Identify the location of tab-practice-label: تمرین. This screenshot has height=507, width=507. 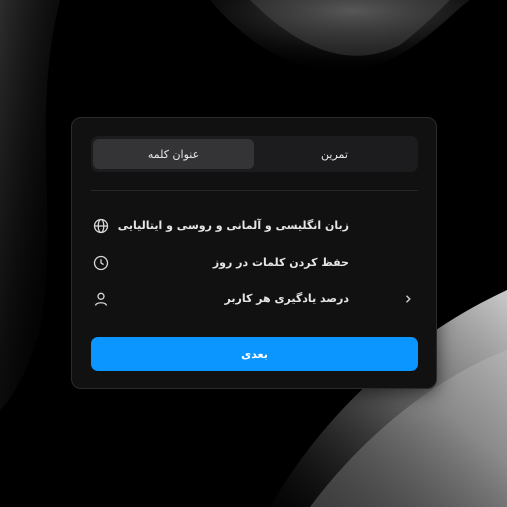
(334, 154).